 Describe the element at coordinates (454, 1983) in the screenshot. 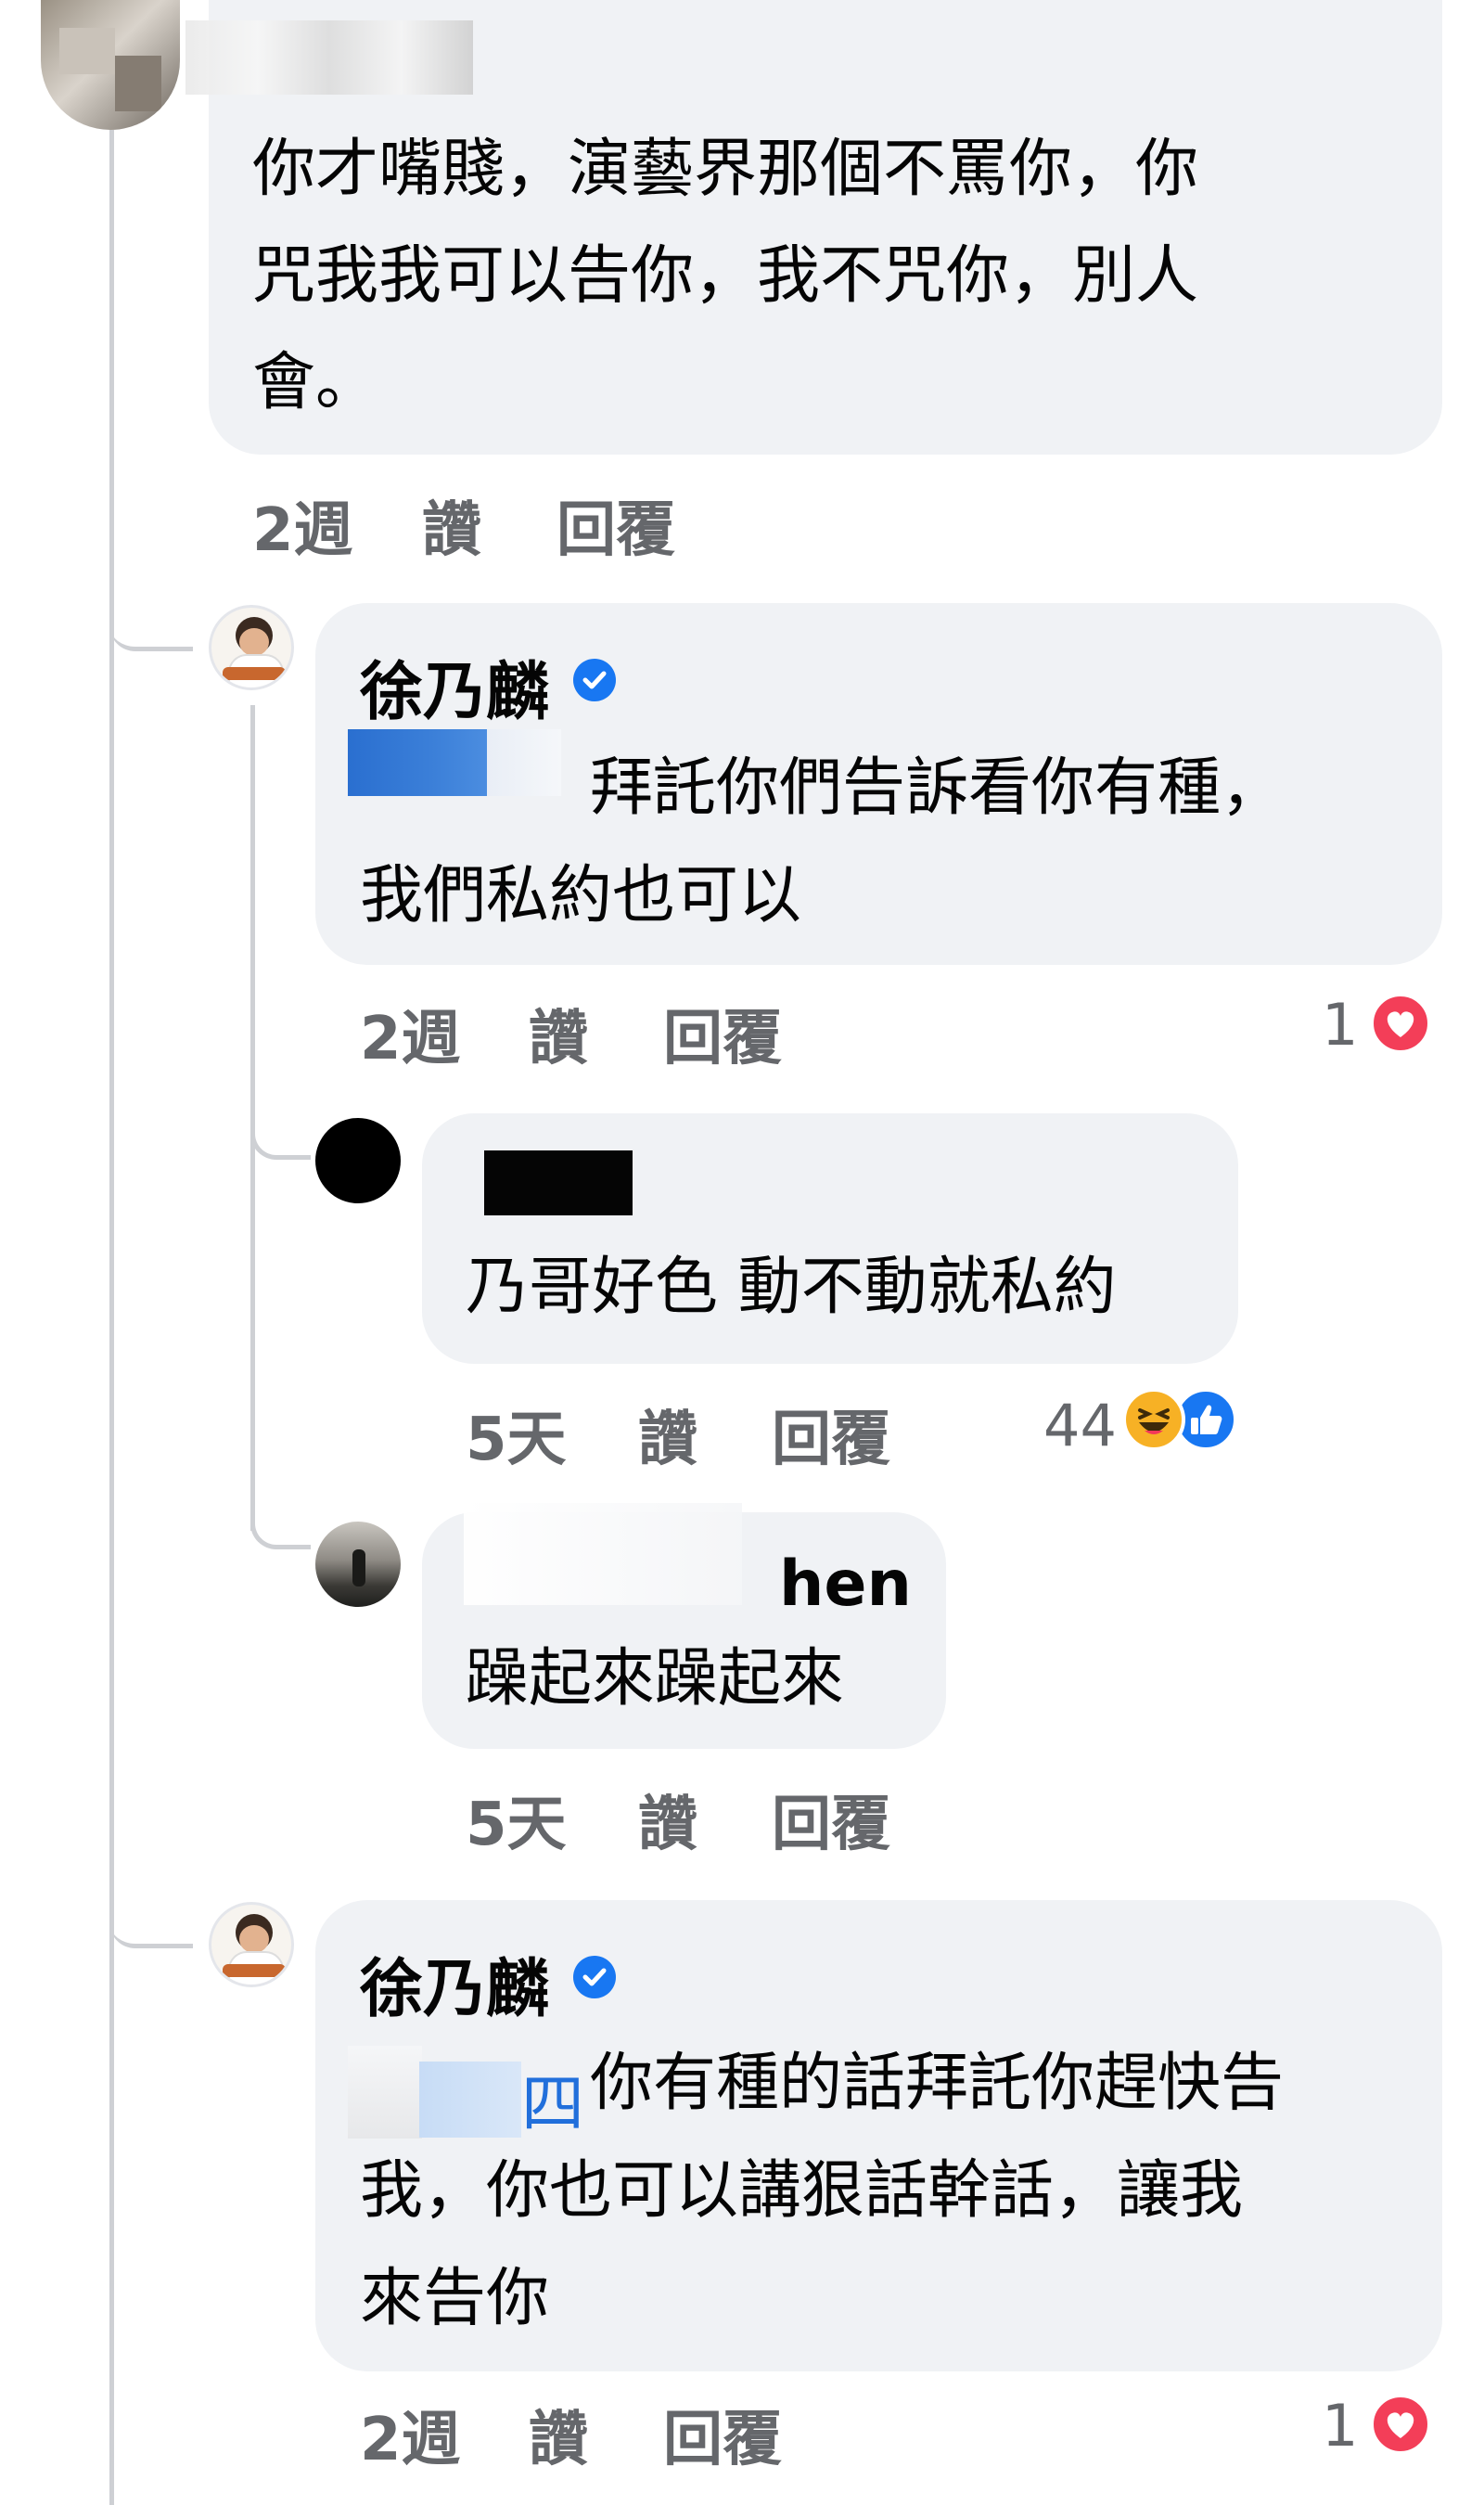

I see `reply4-author: 徐乃麟` at that location.